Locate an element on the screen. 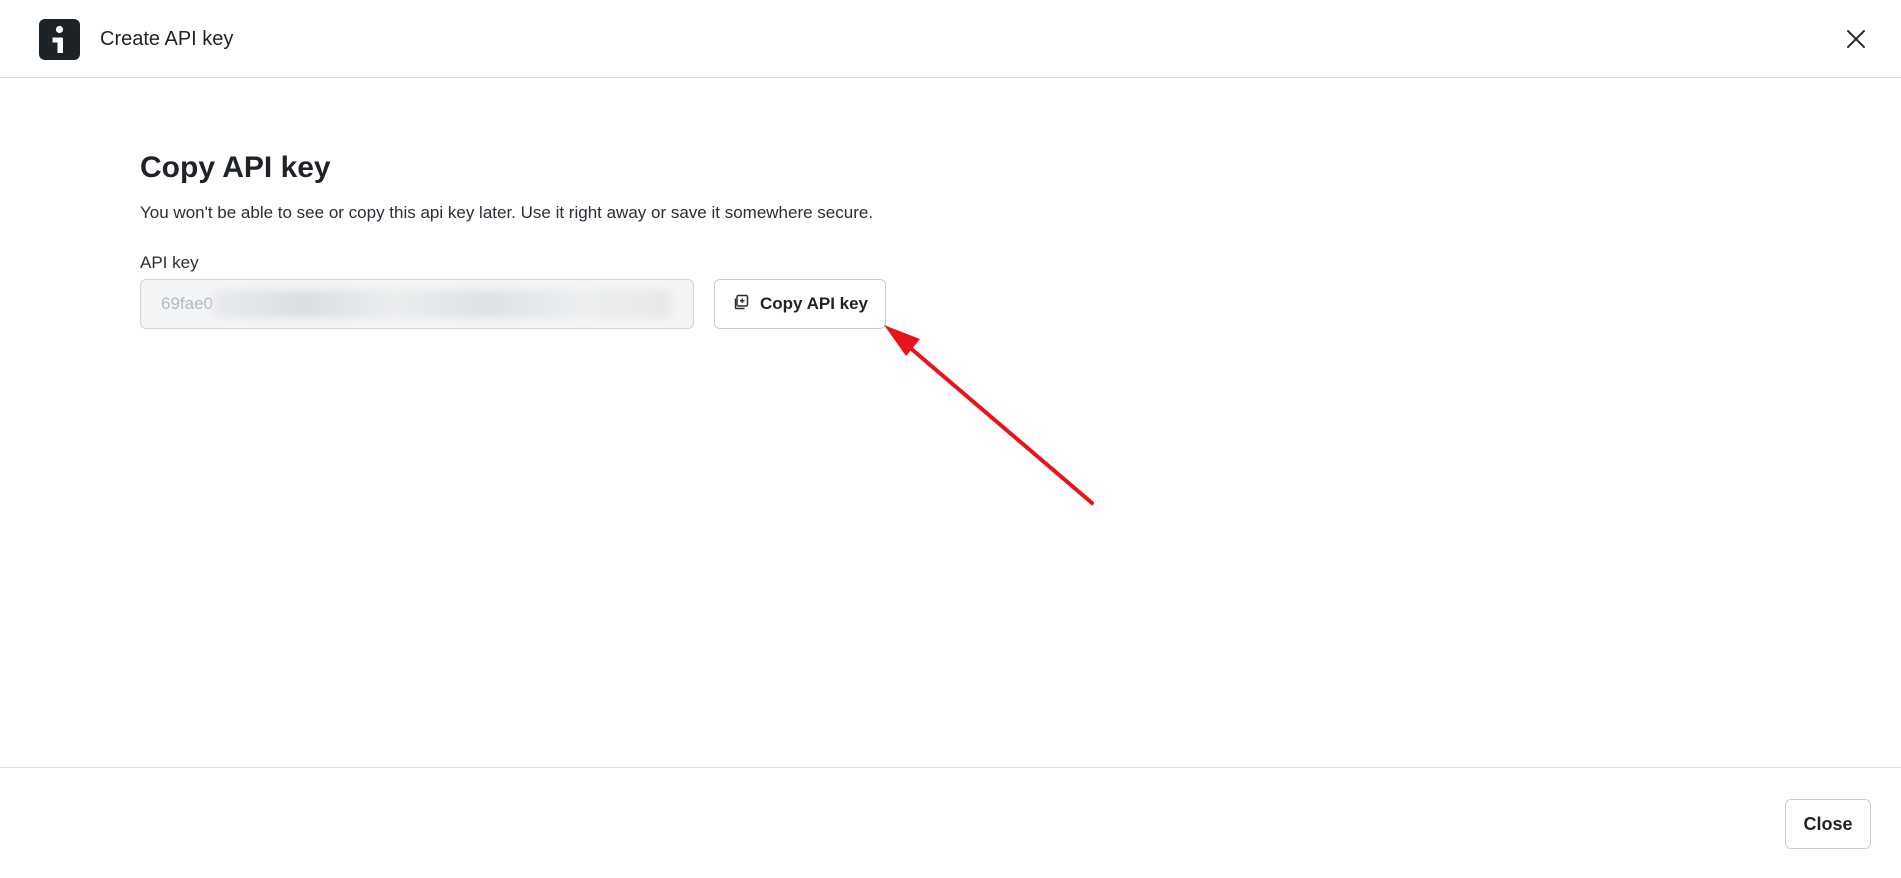  copy-api-key-label: Copy API key is located at coordinates (814, 303).